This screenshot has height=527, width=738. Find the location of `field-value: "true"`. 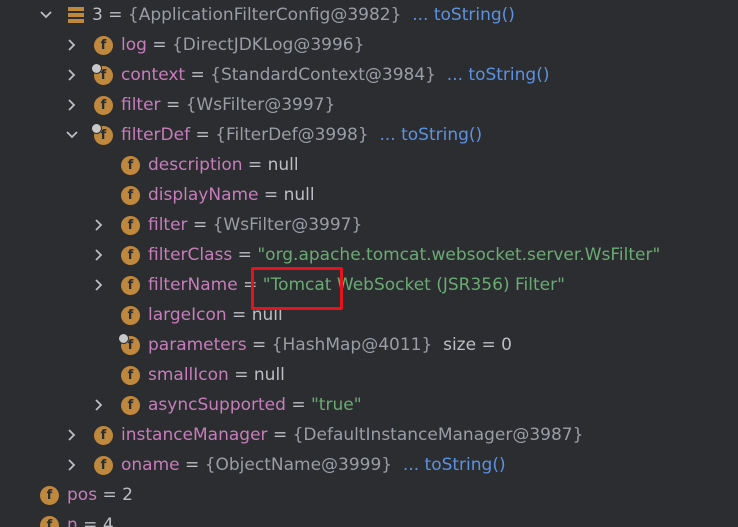

field-value: "true" is located at coordinates (336, 405).